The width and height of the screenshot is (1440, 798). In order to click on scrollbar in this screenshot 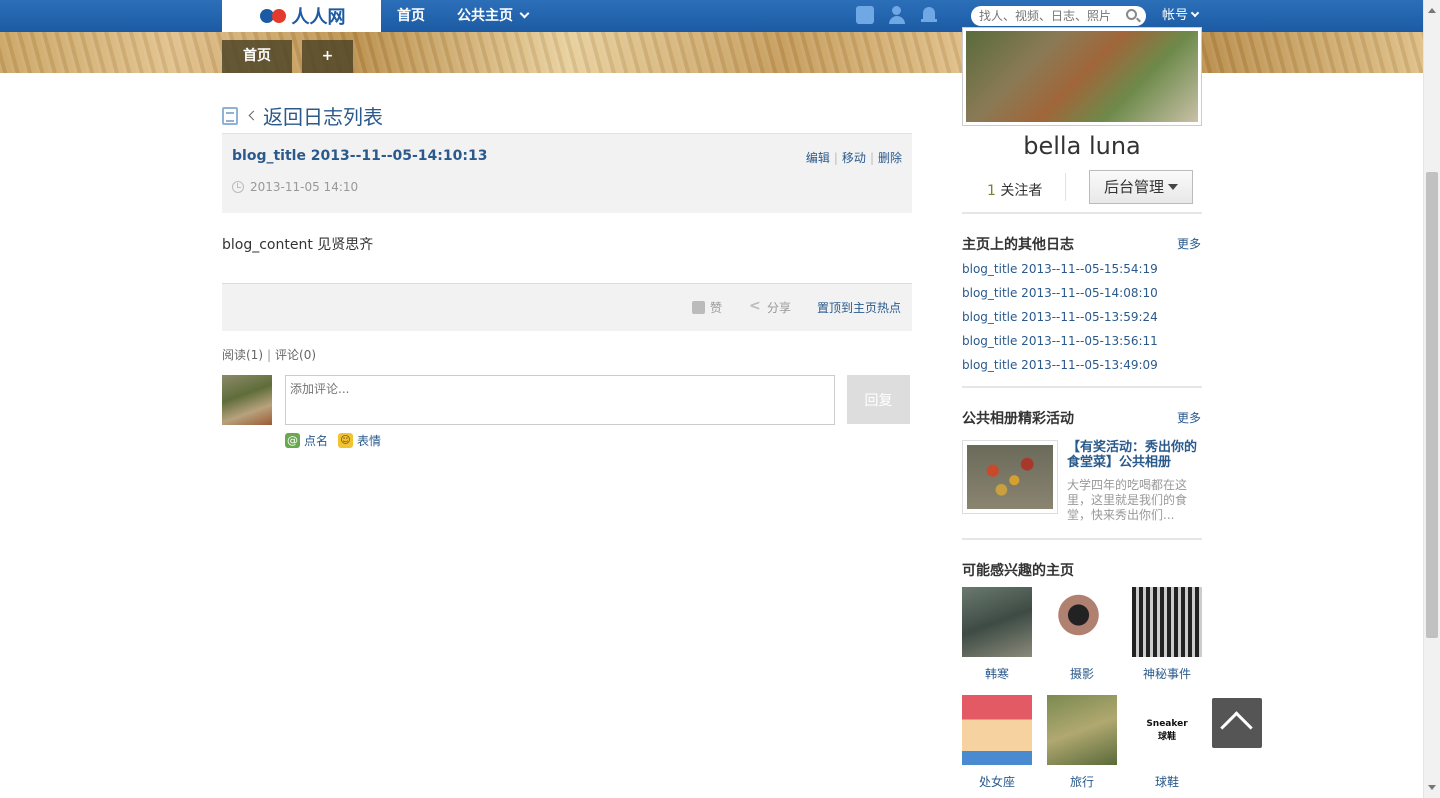, I will do `click(1431, 399)`.